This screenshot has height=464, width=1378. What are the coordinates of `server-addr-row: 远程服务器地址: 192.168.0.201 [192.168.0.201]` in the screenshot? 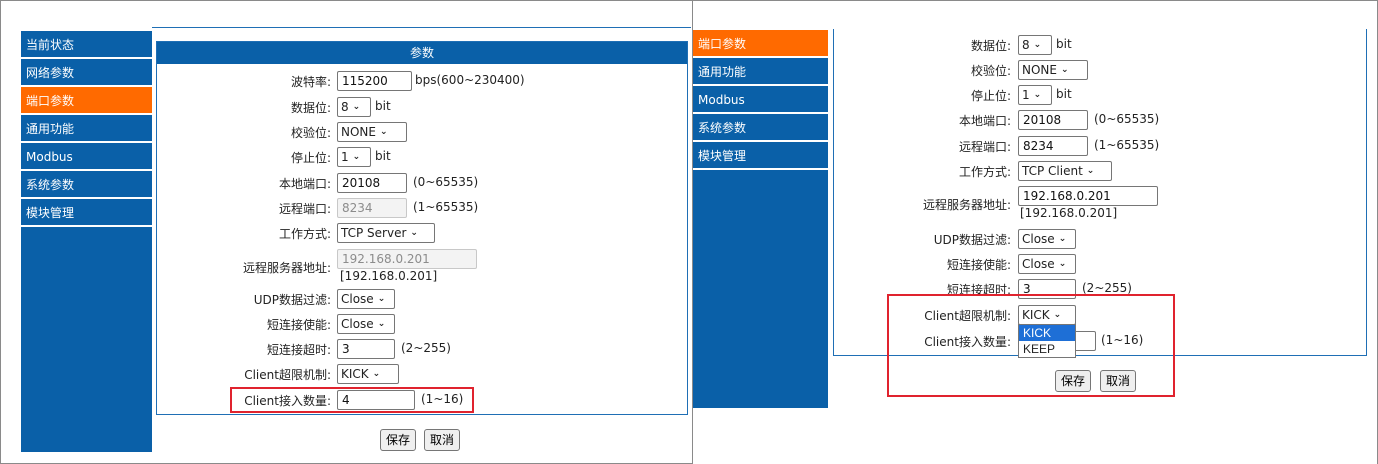 It's located at (346, 267).